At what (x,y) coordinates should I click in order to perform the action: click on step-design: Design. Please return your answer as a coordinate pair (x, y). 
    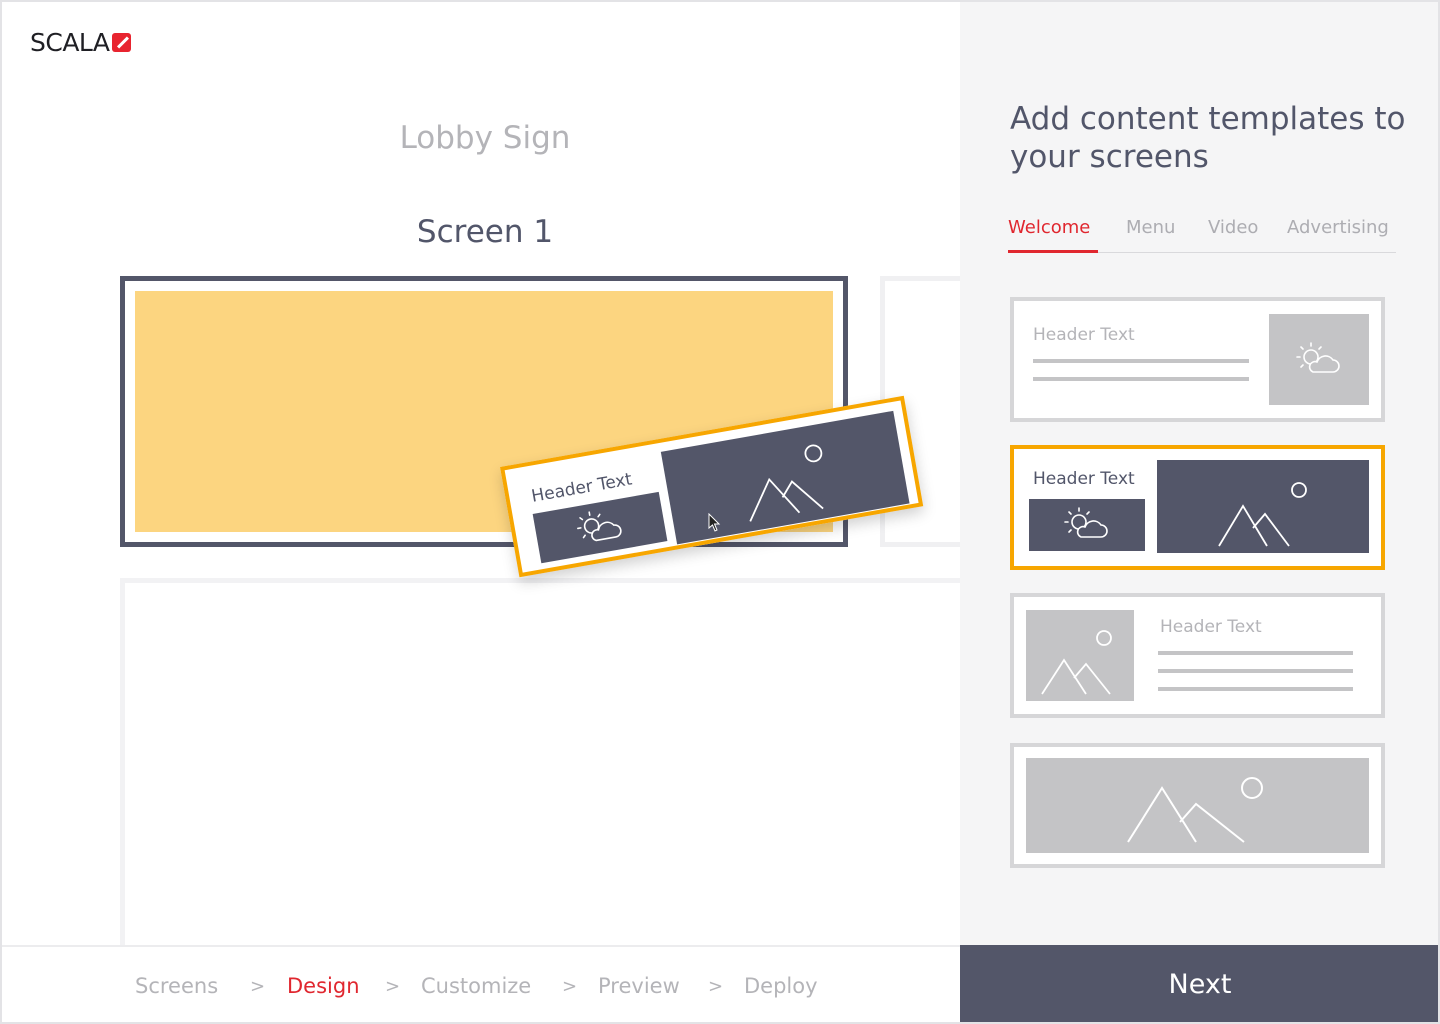
    Looking at the image, I should click on (323, 986).